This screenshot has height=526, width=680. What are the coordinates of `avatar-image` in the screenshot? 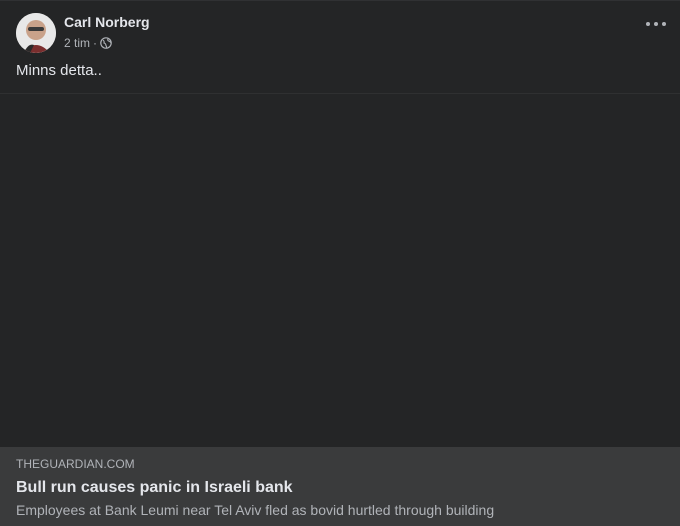 It's located at (36, 33).